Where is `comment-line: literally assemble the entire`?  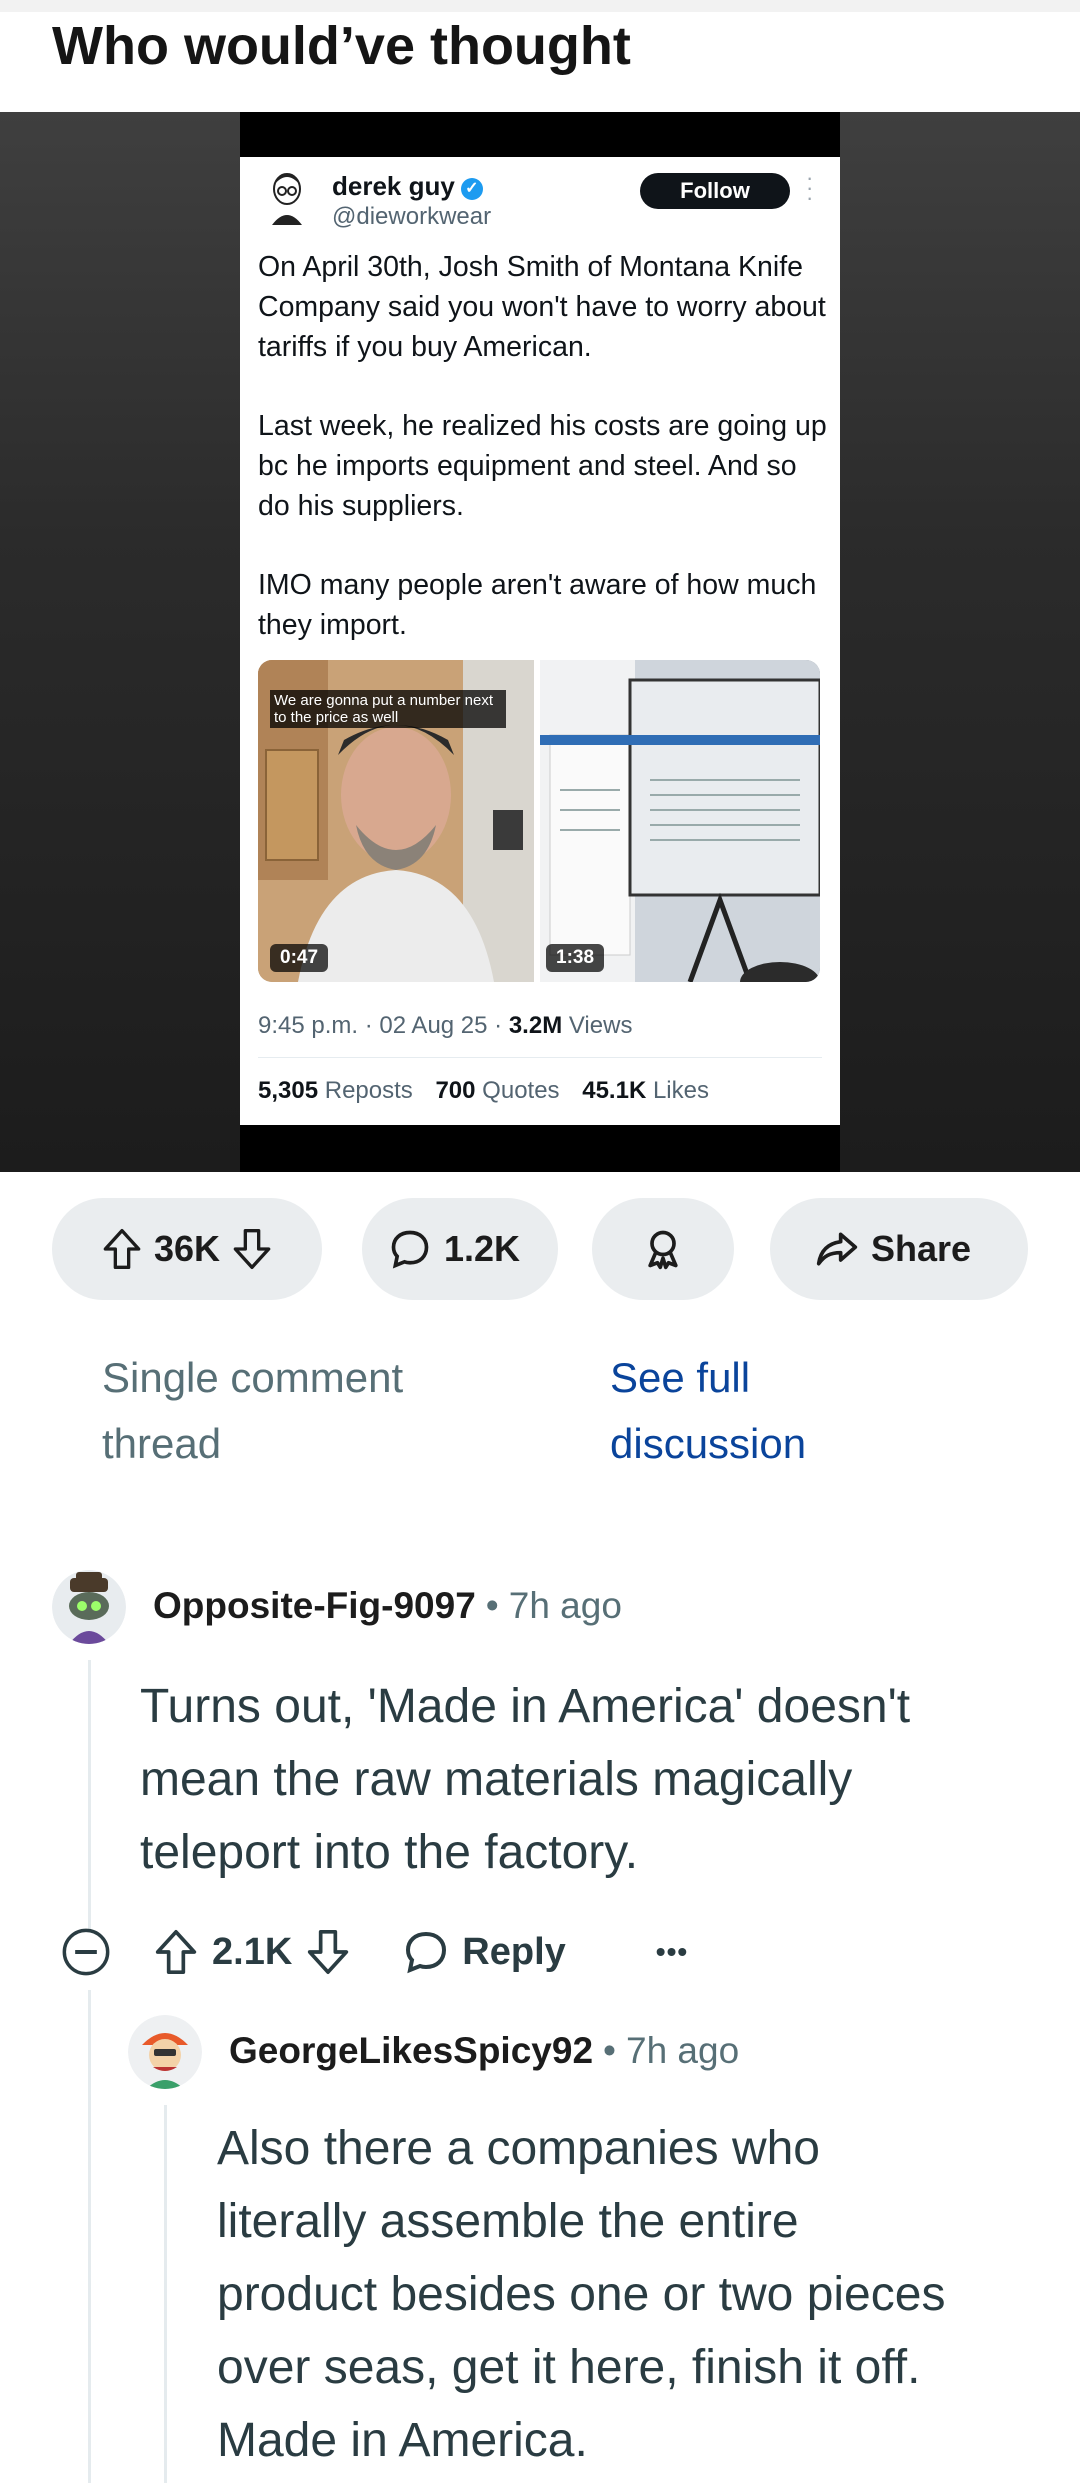 comment-line: literally assemble the entire is located at coordinates (508, 2221).